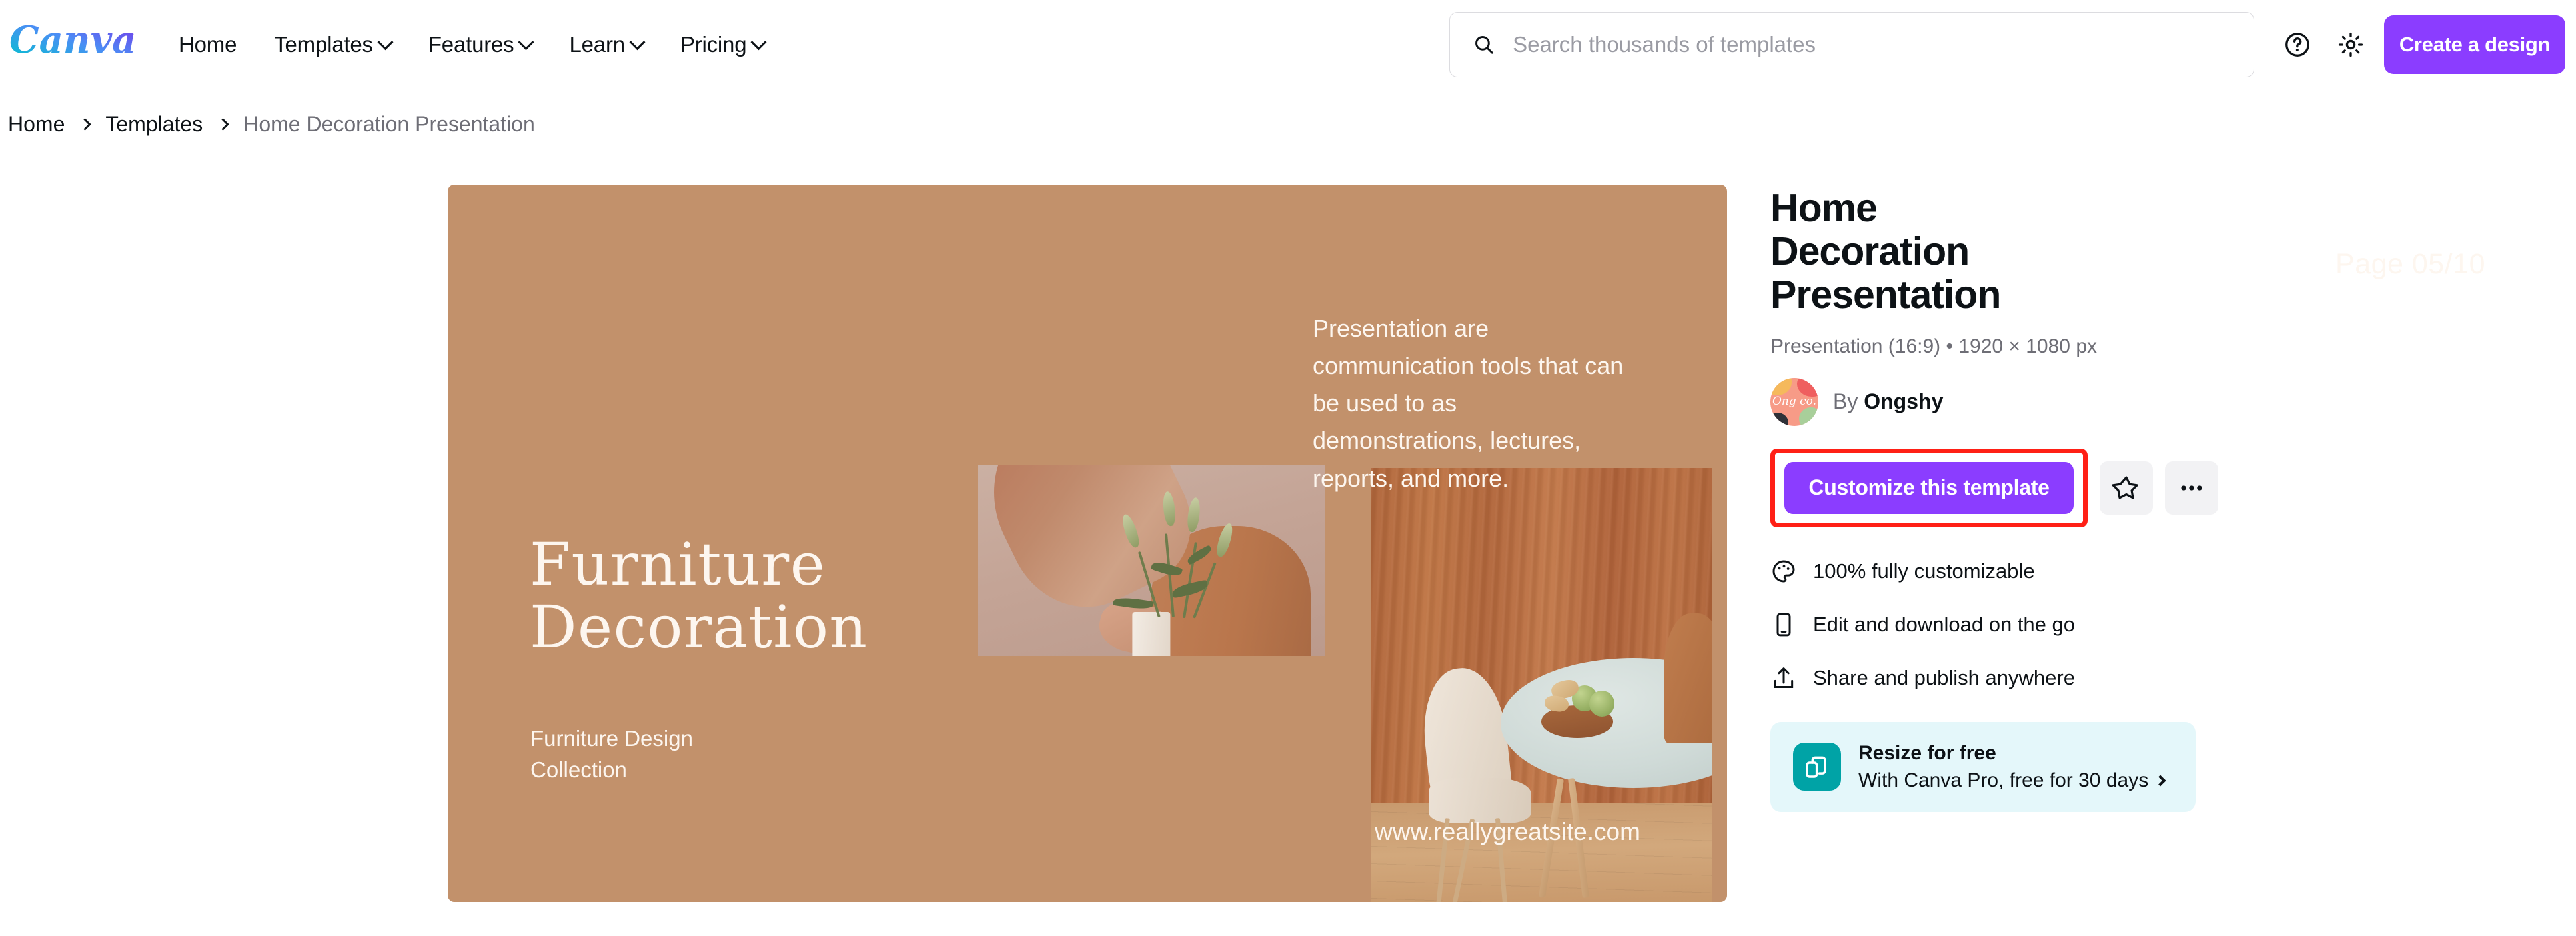 The width and height of the screenshot is (2576, 936). What do you see at coordinates (1934, 346) in the screenshot?
I see `template-dimensions-meta: Presentation (16:9) • 1920 × 1080 px` at bounding box center [1934, 346].